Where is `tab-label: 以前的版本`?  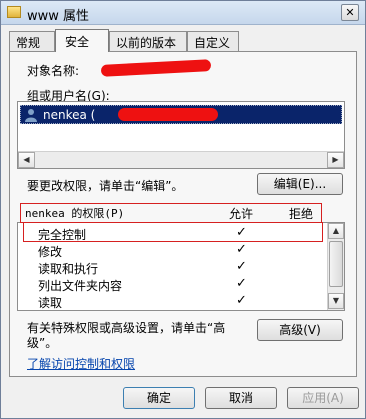
tab-label: 以前的版本 is located at coordinates (146, 43).